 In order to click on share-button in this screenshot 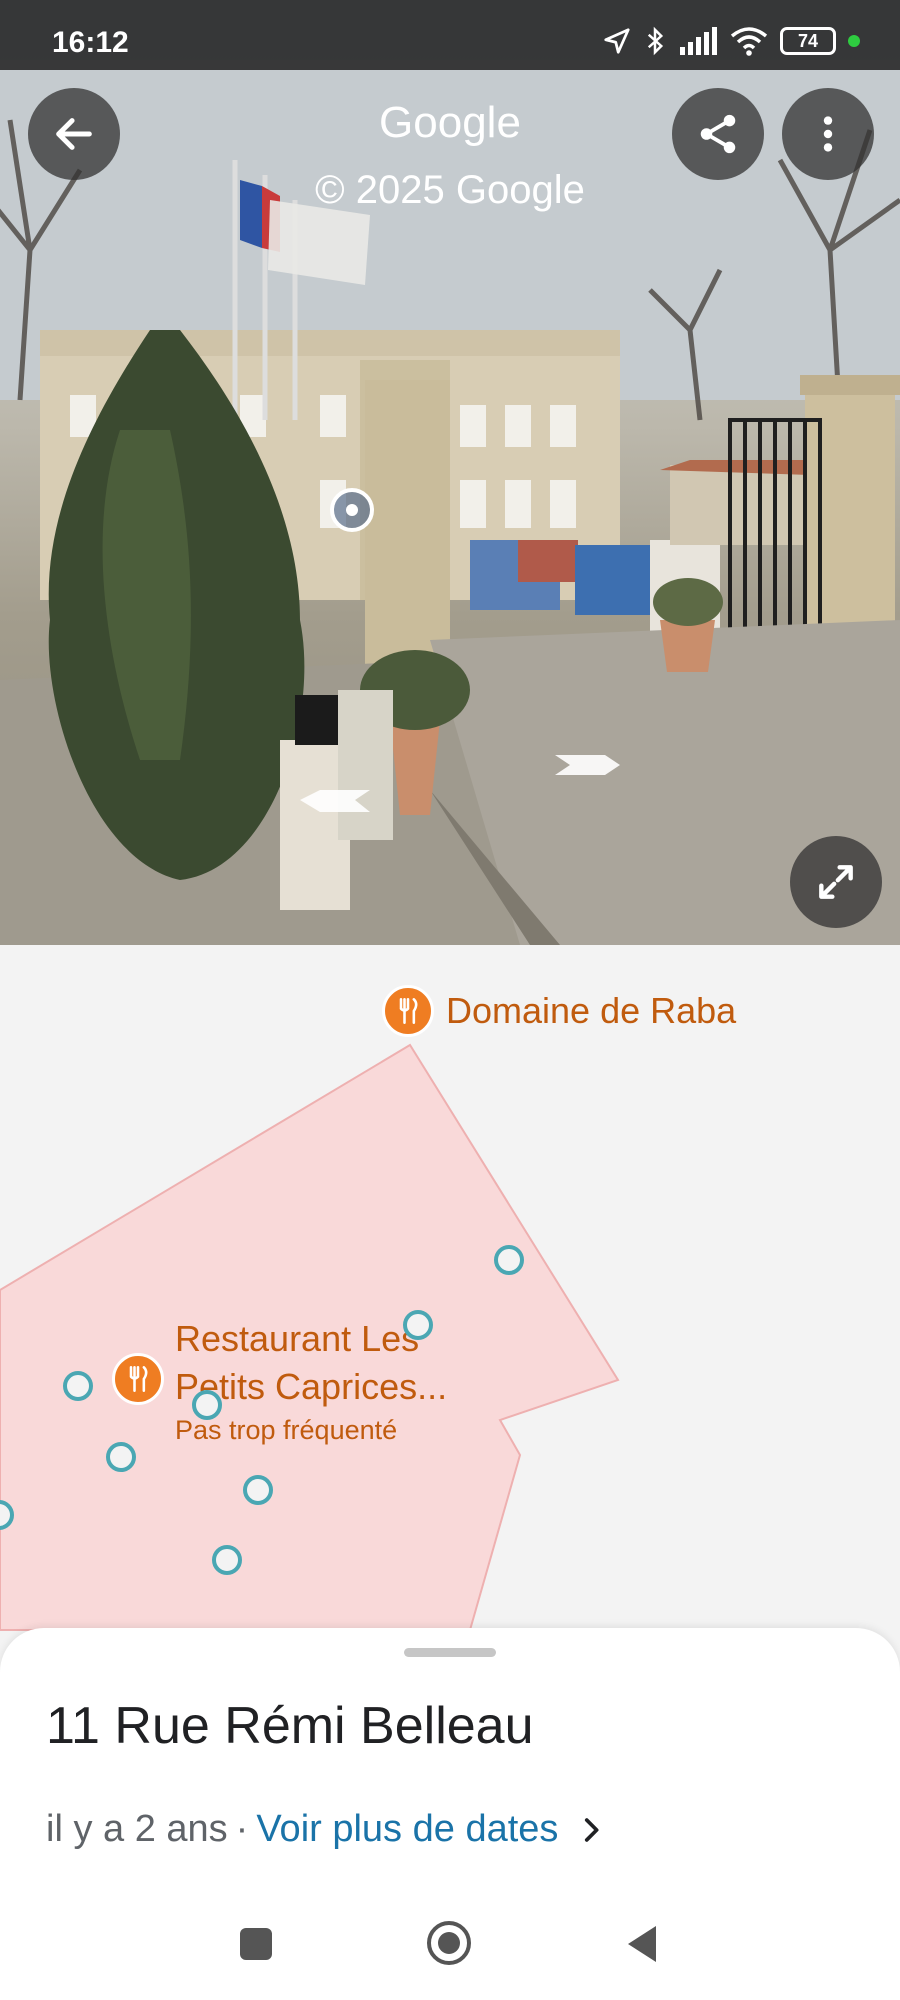, I will do `click(718, 134)`.